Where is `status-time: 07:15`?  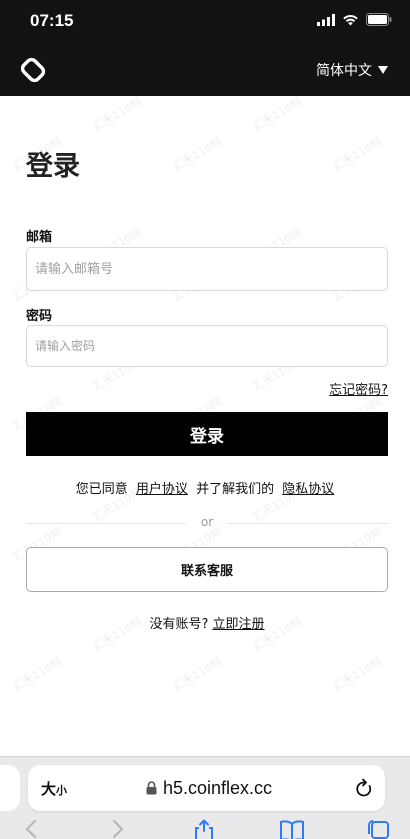
status-time: 07:15 is located at coordinates (52, 20).